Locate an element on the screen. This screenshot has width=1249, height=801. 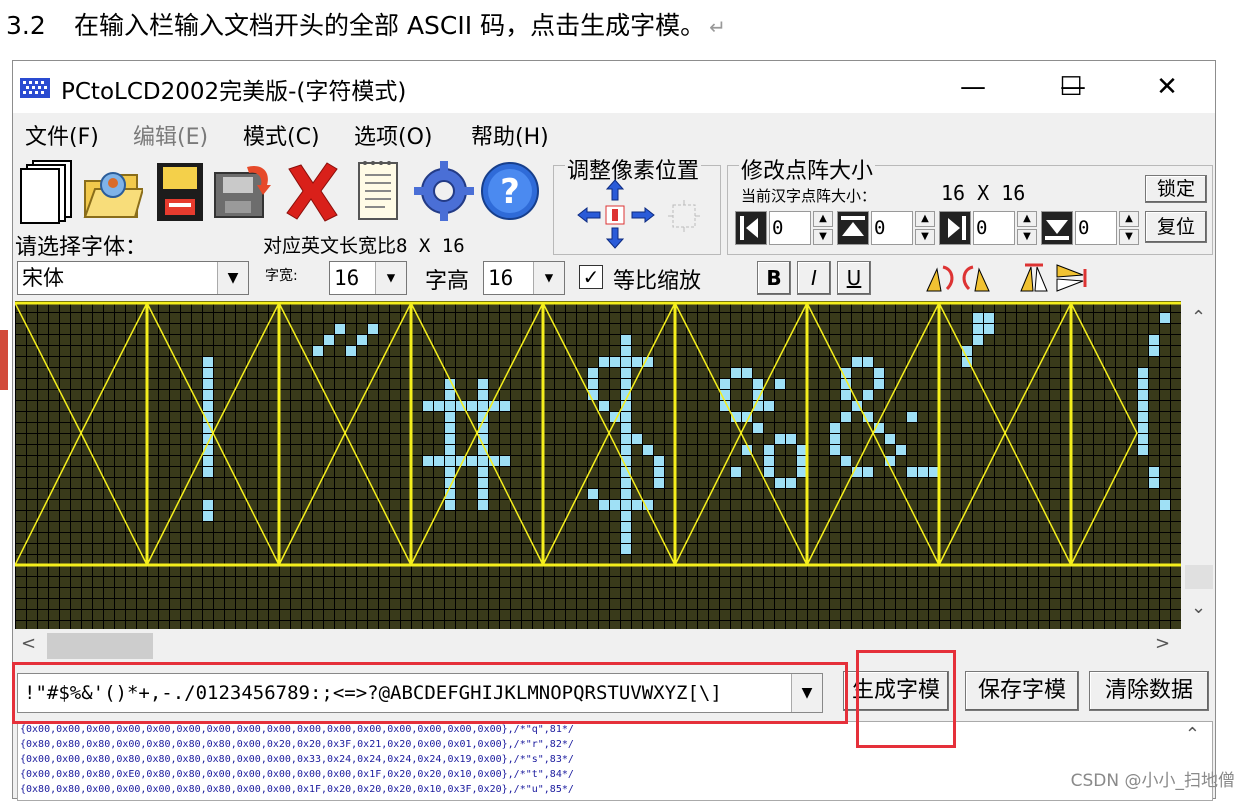
spinner-top: 0 ▲ ▼ is located at coordinates (887, 228).